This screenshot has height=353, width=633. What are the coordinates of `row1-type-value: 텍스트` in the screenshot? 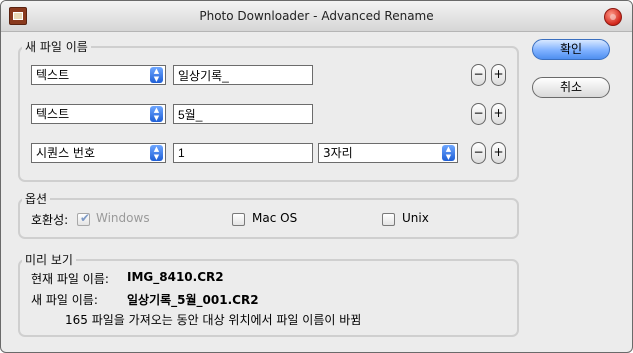 It's located at (53, 75).